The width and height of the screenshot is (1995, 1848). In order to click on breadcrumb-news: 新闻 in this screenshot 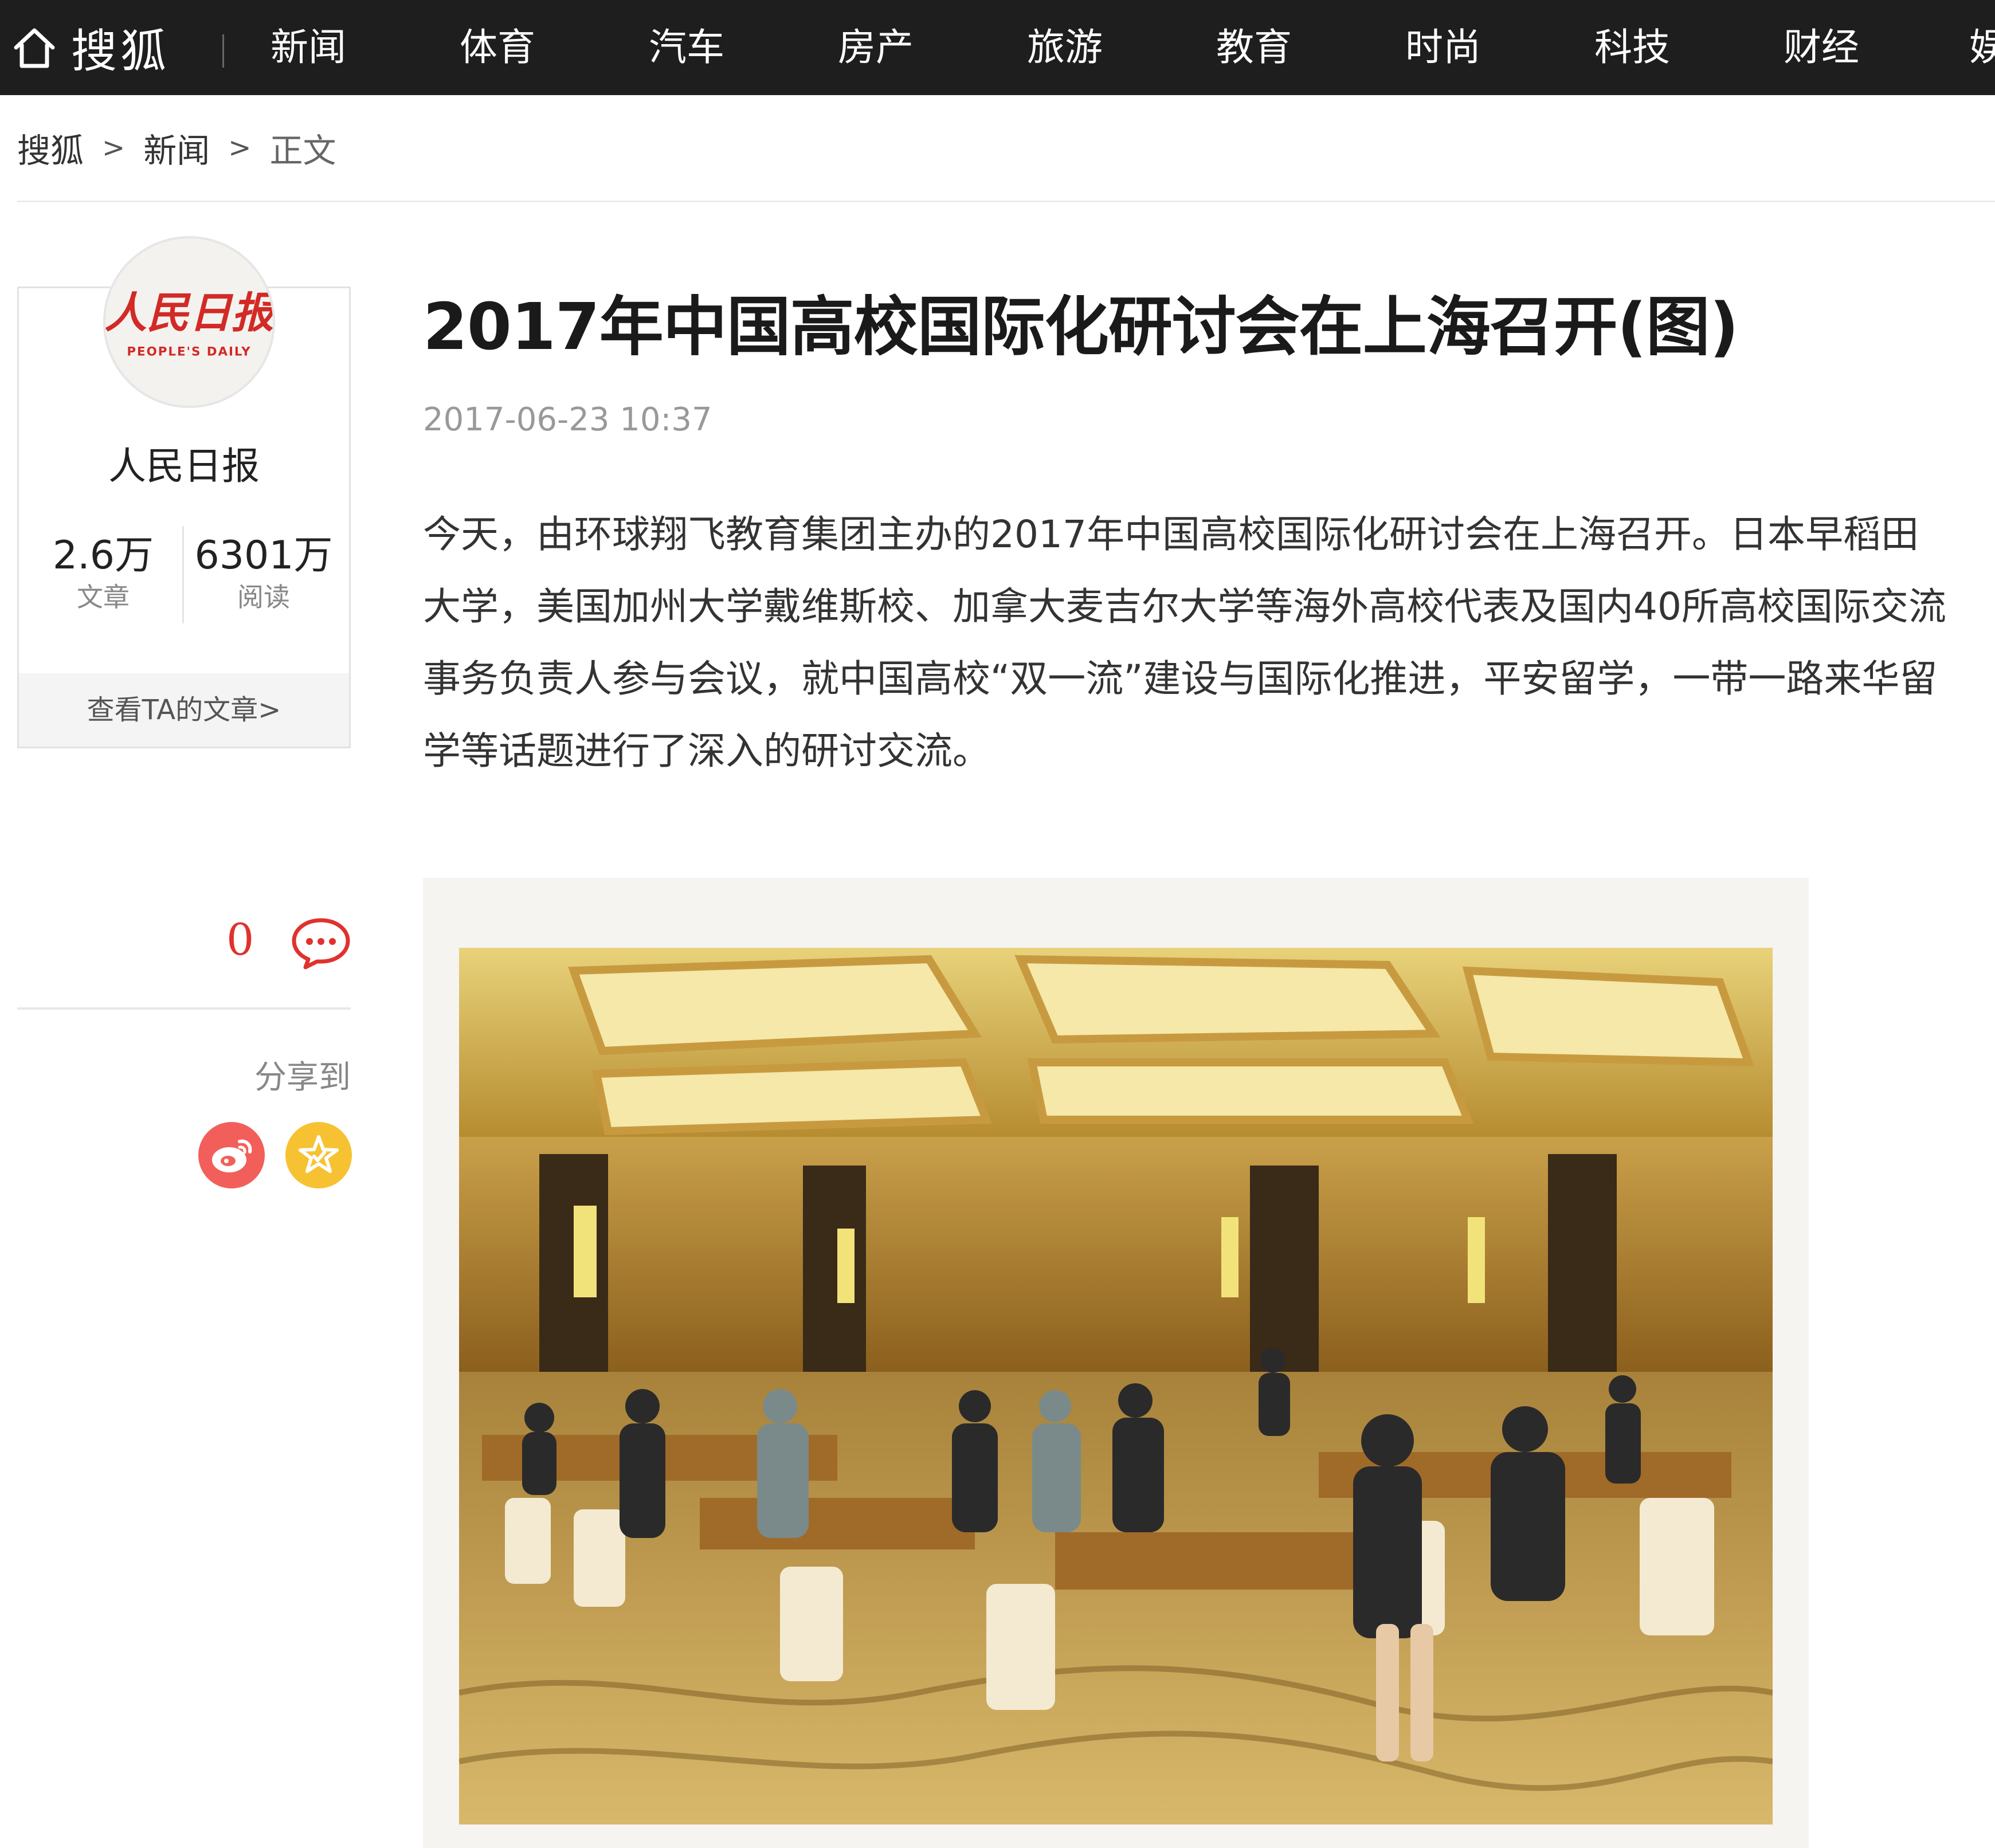, I will do `click(176, 148)`.